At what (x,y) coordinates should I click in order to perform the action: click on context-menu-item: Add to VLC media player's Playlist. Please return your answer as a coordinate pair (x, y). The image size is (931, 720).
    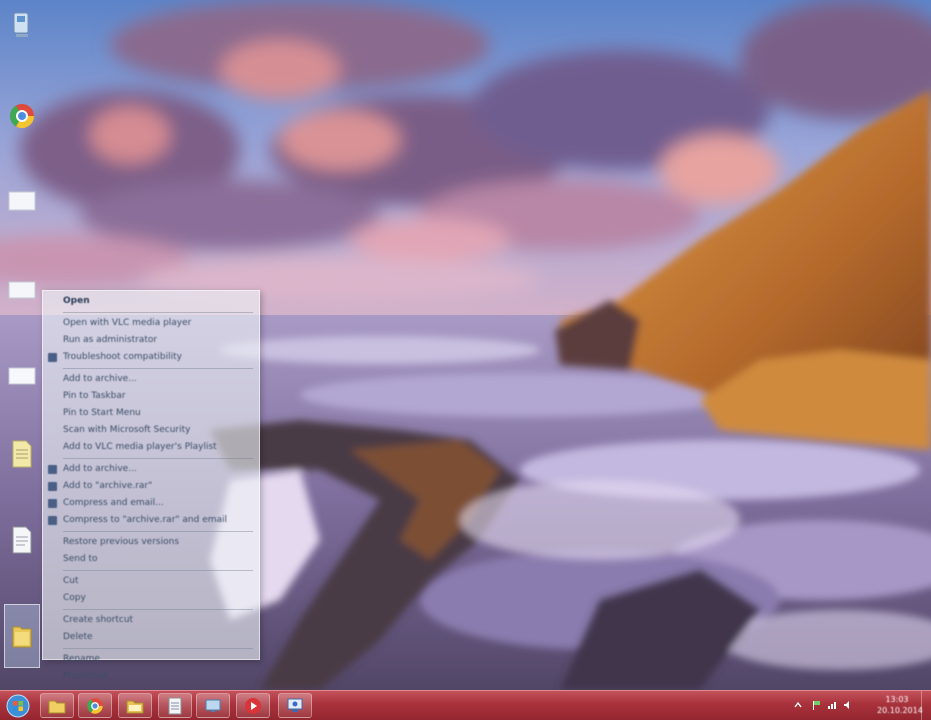
    Looking at the image, I should click on (151, 447).